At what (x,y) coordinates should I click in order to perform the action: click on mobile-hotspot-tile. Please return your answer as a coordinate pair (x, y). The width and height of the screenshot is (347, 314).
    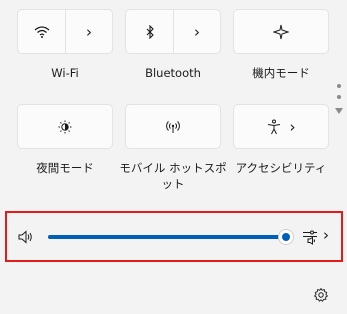
    Looking at the image, I should click on (173, 126).